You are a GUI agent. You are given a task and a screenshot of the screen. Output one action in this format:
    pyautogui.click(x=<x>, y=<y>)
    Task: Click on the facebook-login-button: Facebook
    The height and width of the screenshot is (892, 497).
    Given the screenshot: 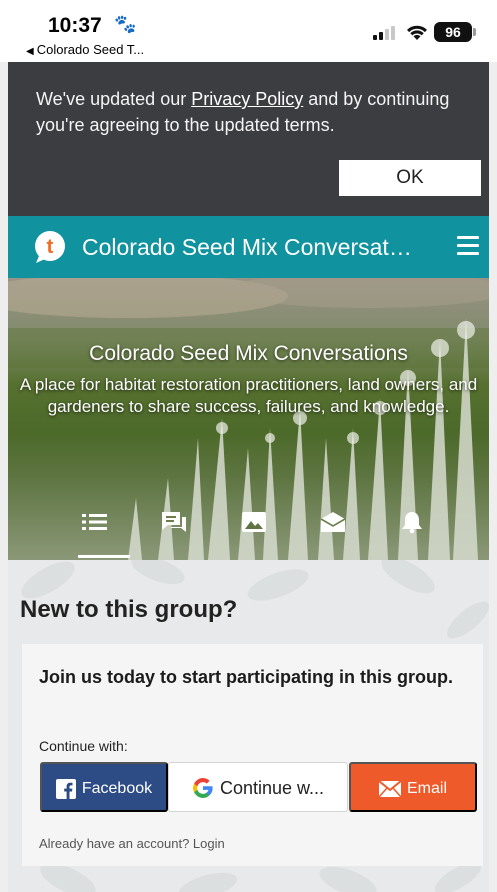 What is the action you would take?
    pyautogui.click(x=104, y=787)
    